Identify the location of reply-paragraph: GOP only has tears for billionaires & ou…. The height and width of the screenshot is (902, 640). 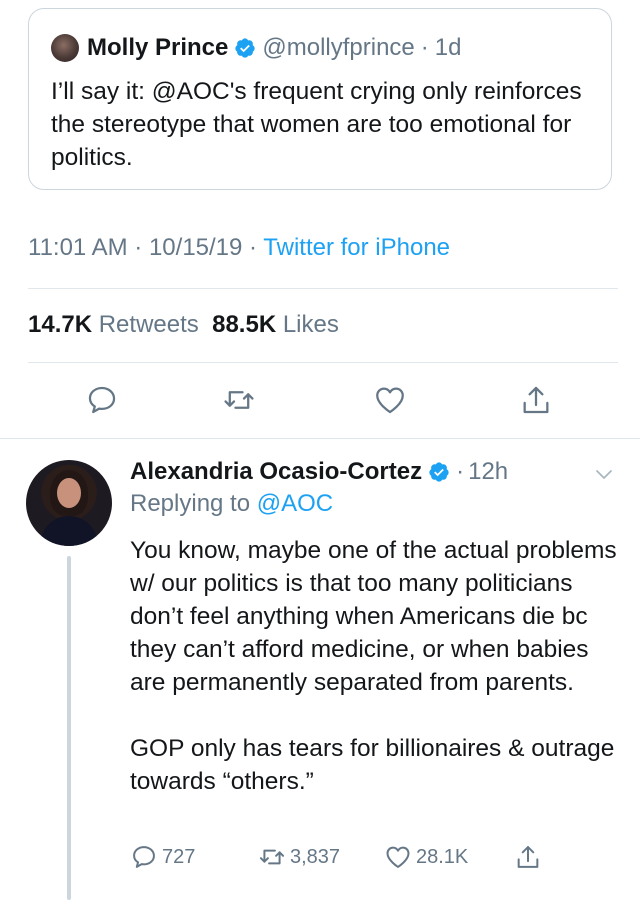
(372, 765).